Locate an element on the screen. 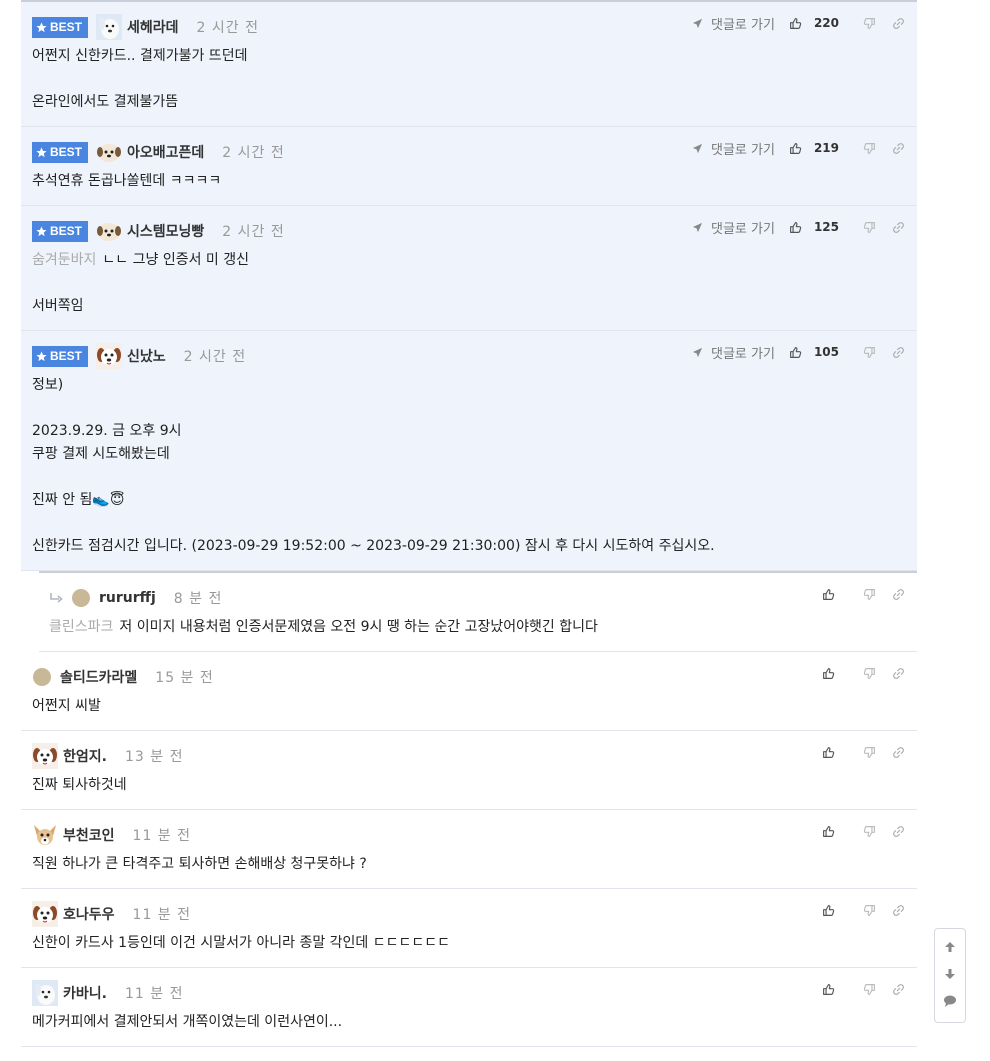 This screenshot has height=1061, width=990. comment-header: 카바니. 11 분 전 is located at coordinates (468, 993).